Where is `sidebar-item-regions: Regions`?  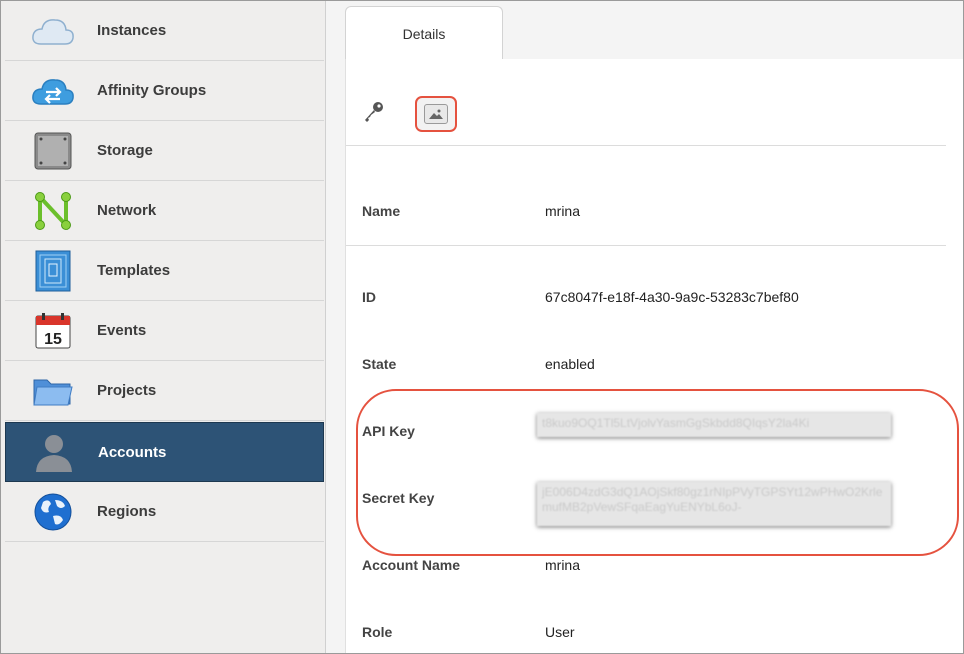 sidebar-item-regions: Regions is located at coordinates (164, 512).